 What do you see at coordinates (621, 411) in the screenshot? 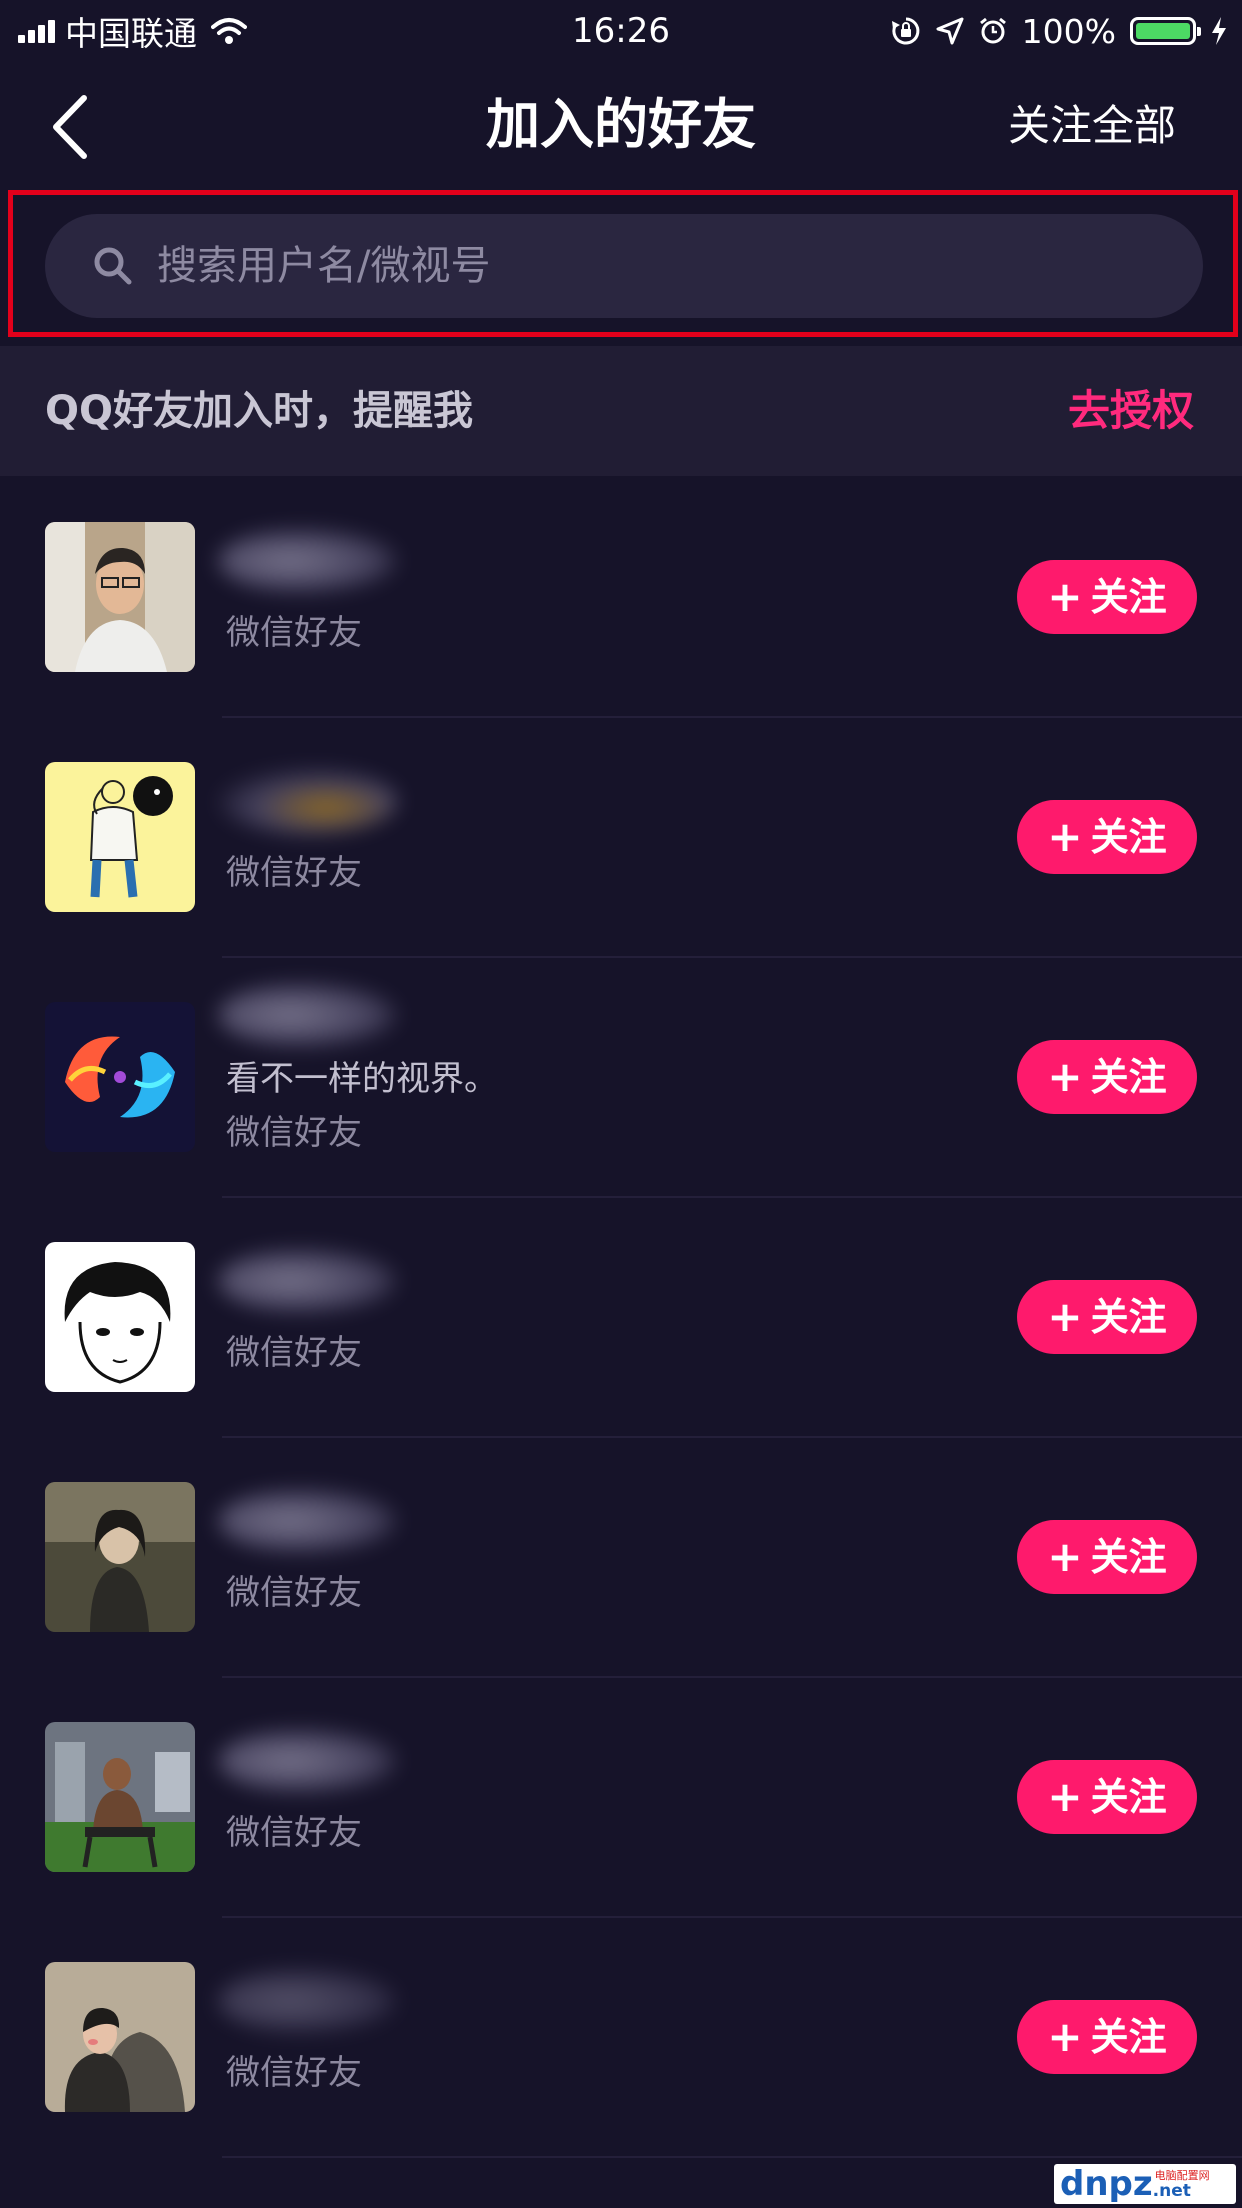
I see `qq-reminder-bar: QQ好友加入时，提醒我 去授权` at bounding box center [621, 411].